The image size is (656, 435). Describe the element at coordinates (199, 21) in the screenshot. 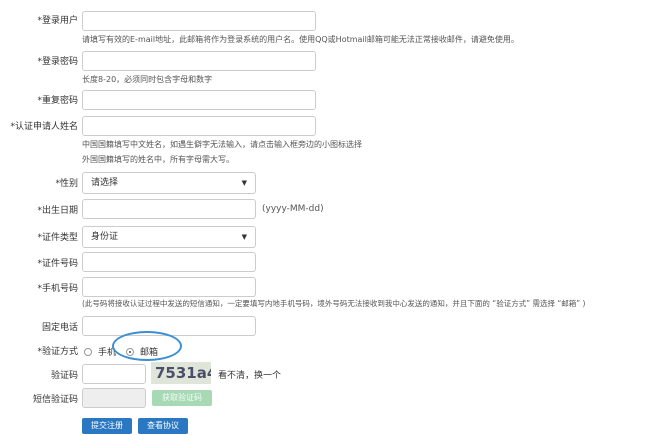

I see `login-user-input` at that location.